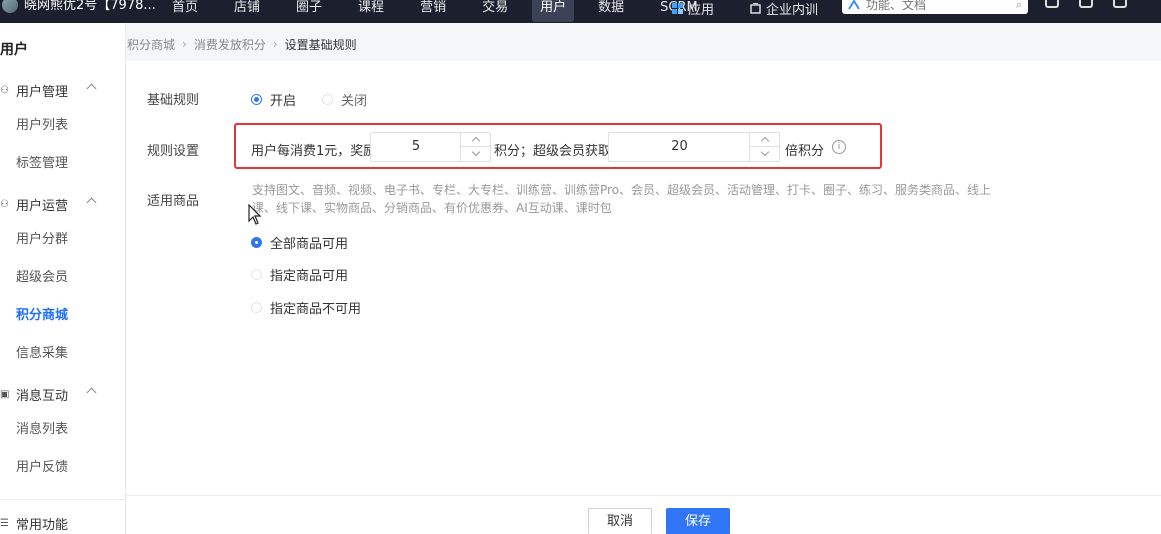 The image size is (1161, 534). I want to click on save-button: 保存, so click(698, 521).